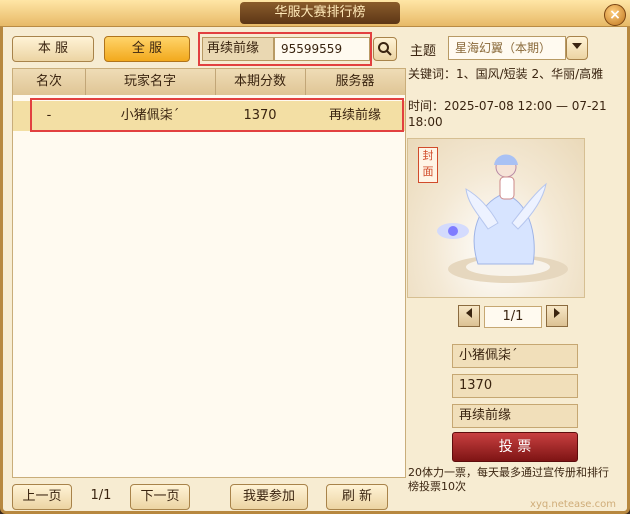  Describe the element at coordinates (269, 497) in the screenshot. I see `join-button: 我要参加` at that location.